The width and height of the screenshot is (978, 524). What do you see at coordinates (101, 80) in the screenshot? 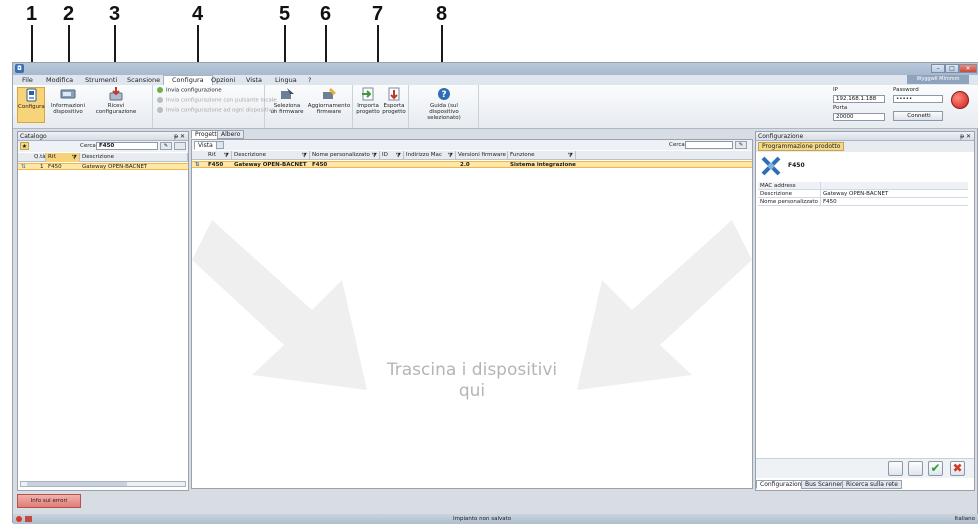
I see `menu-strumenti: Strumenti` at bounding box center [101, 80].